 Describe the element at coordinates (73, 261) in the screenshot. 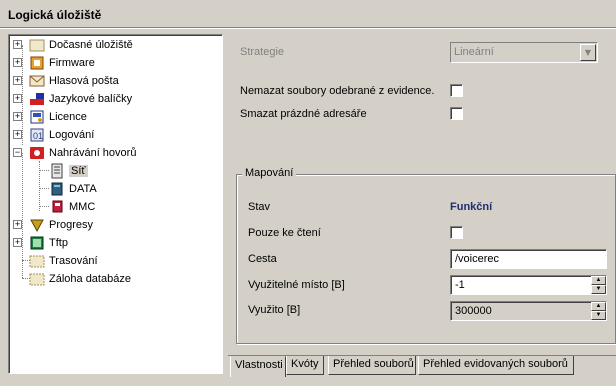

I see `tree-item-label: Trasování` at that location.